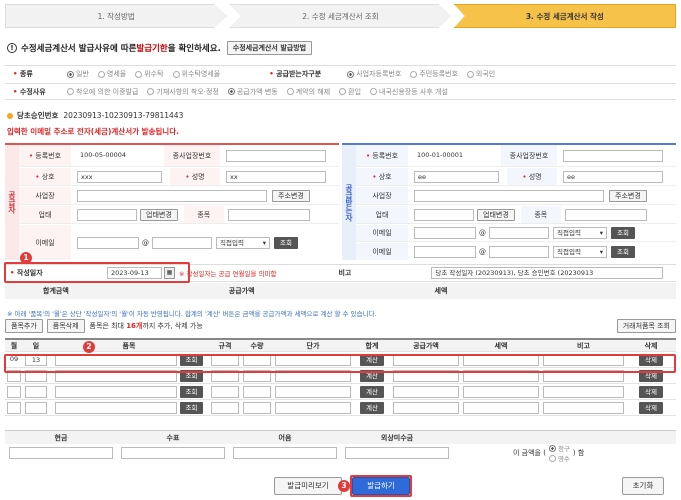 The height and width of the screenshot is (500, 681). Describe the element at coordinates (10, 115) in the screenshot. I see `bullet-icon` at that location.